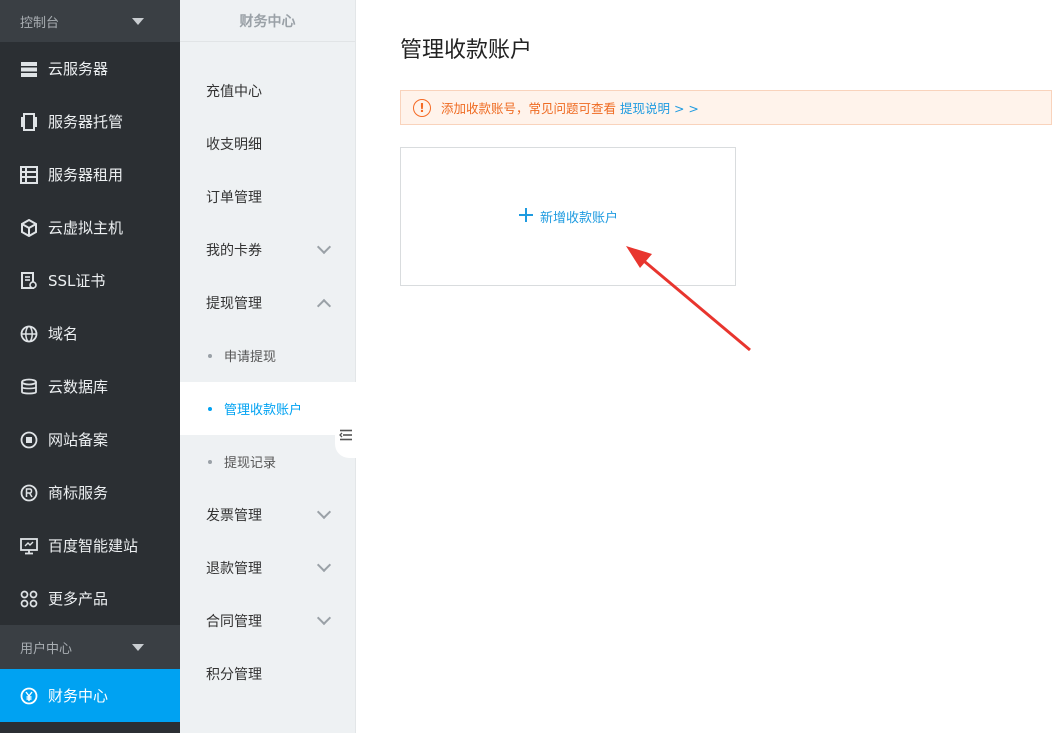  I want to click on add-account-label: 新增收款账户, so click(578, 218).